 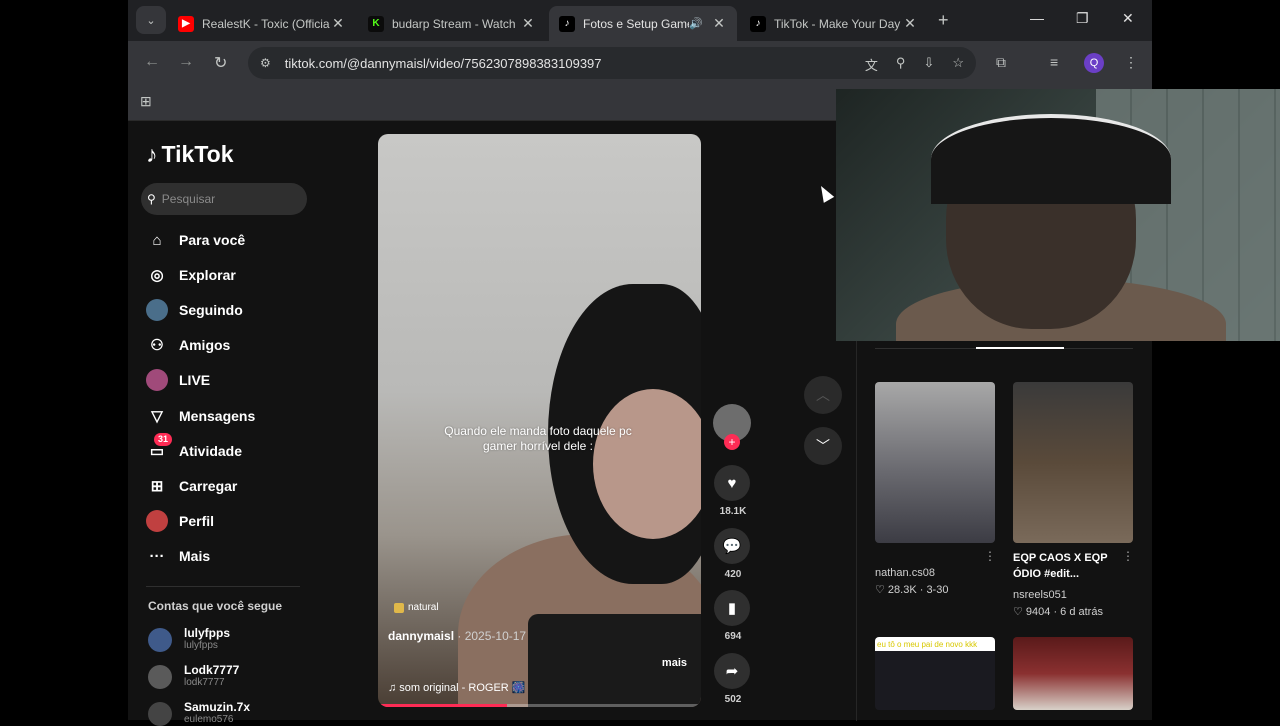 I want to click on home-icon: ⌂, so click(x=157, y=240).